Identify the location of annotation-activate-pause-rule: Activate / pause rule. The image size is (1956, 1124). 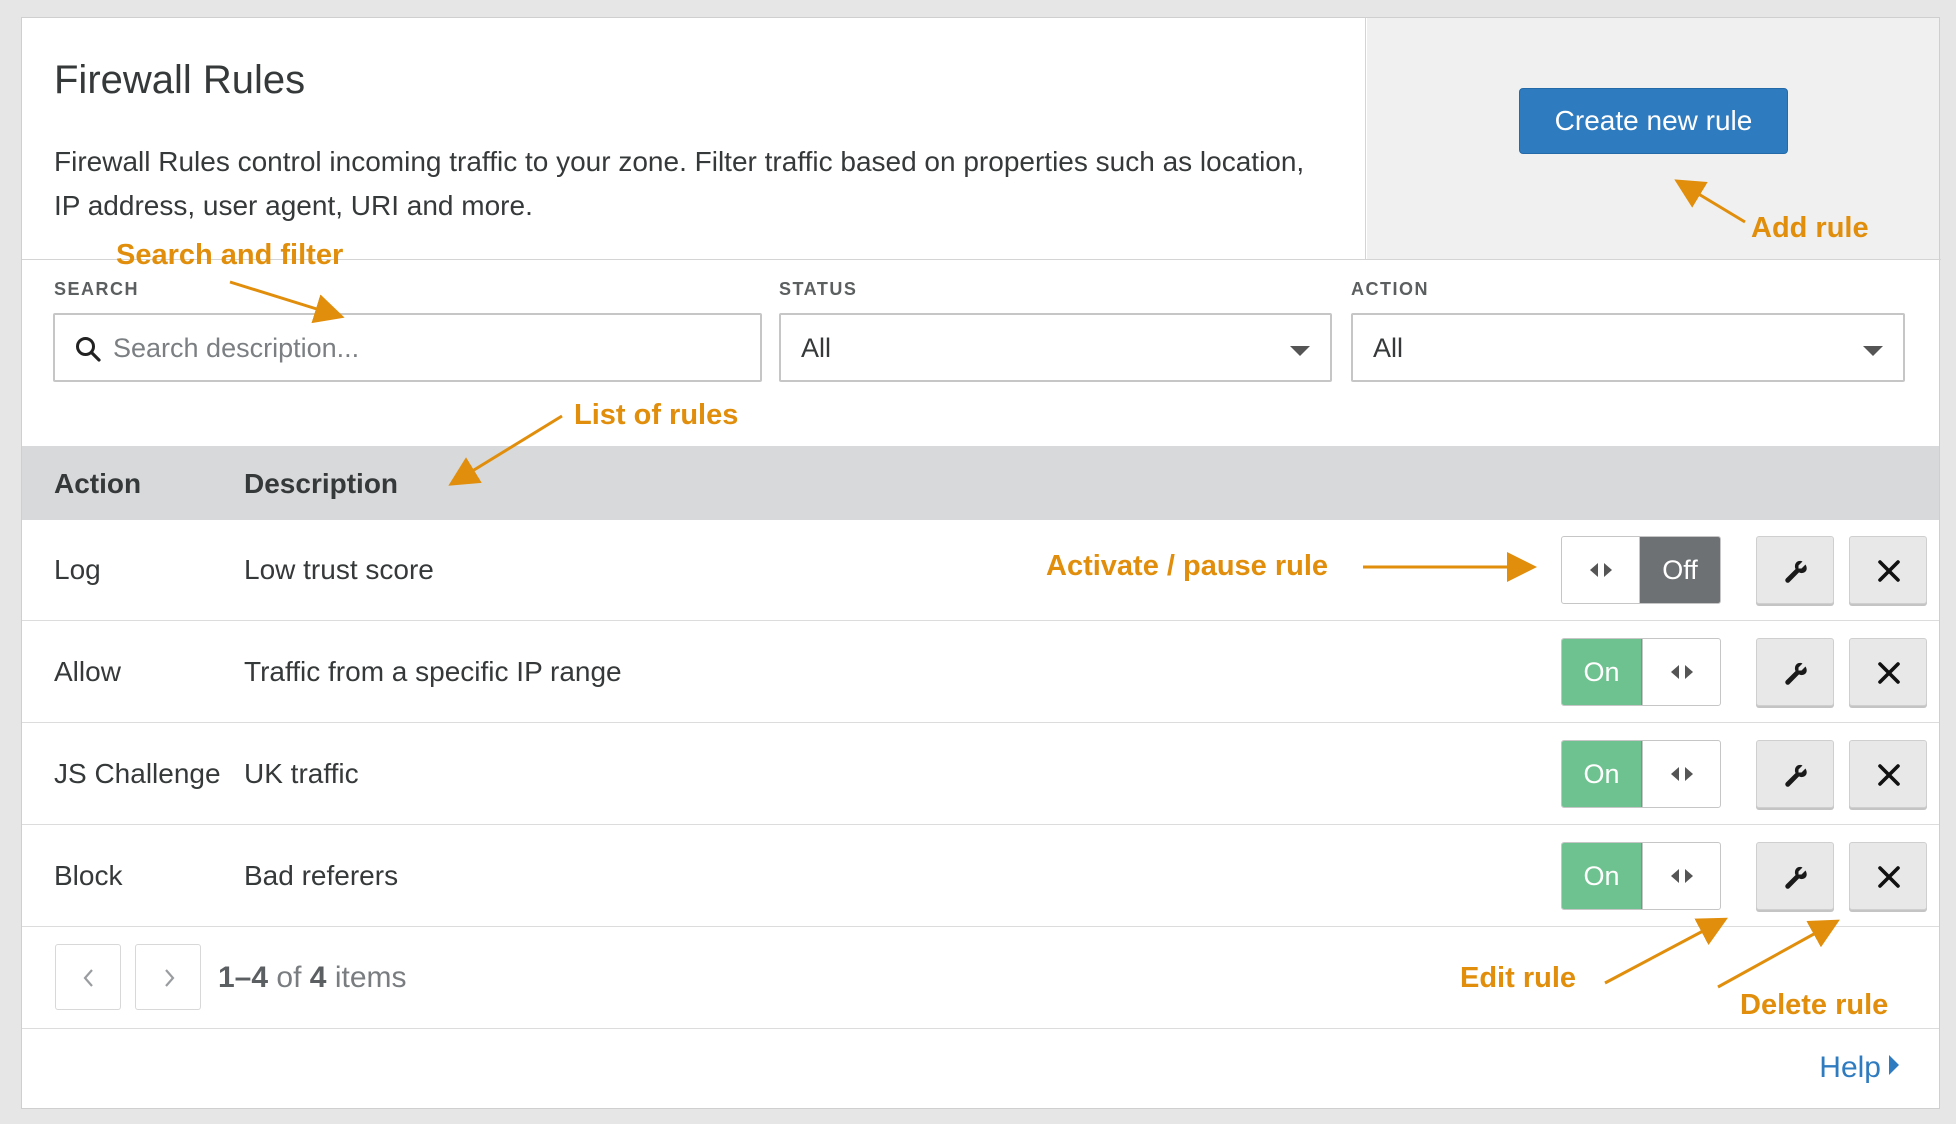
(1187, 566).